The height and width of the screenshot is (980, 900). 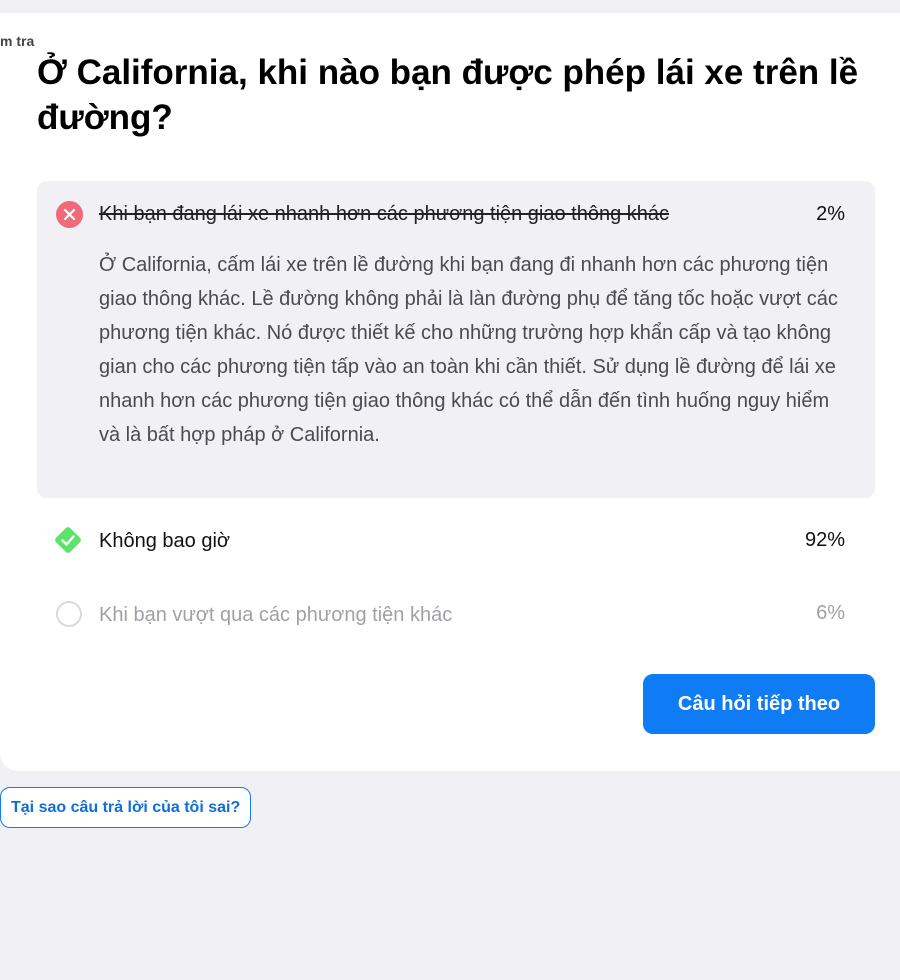 I want to click on answer-percent: 6%, so click(x=830, y=613).